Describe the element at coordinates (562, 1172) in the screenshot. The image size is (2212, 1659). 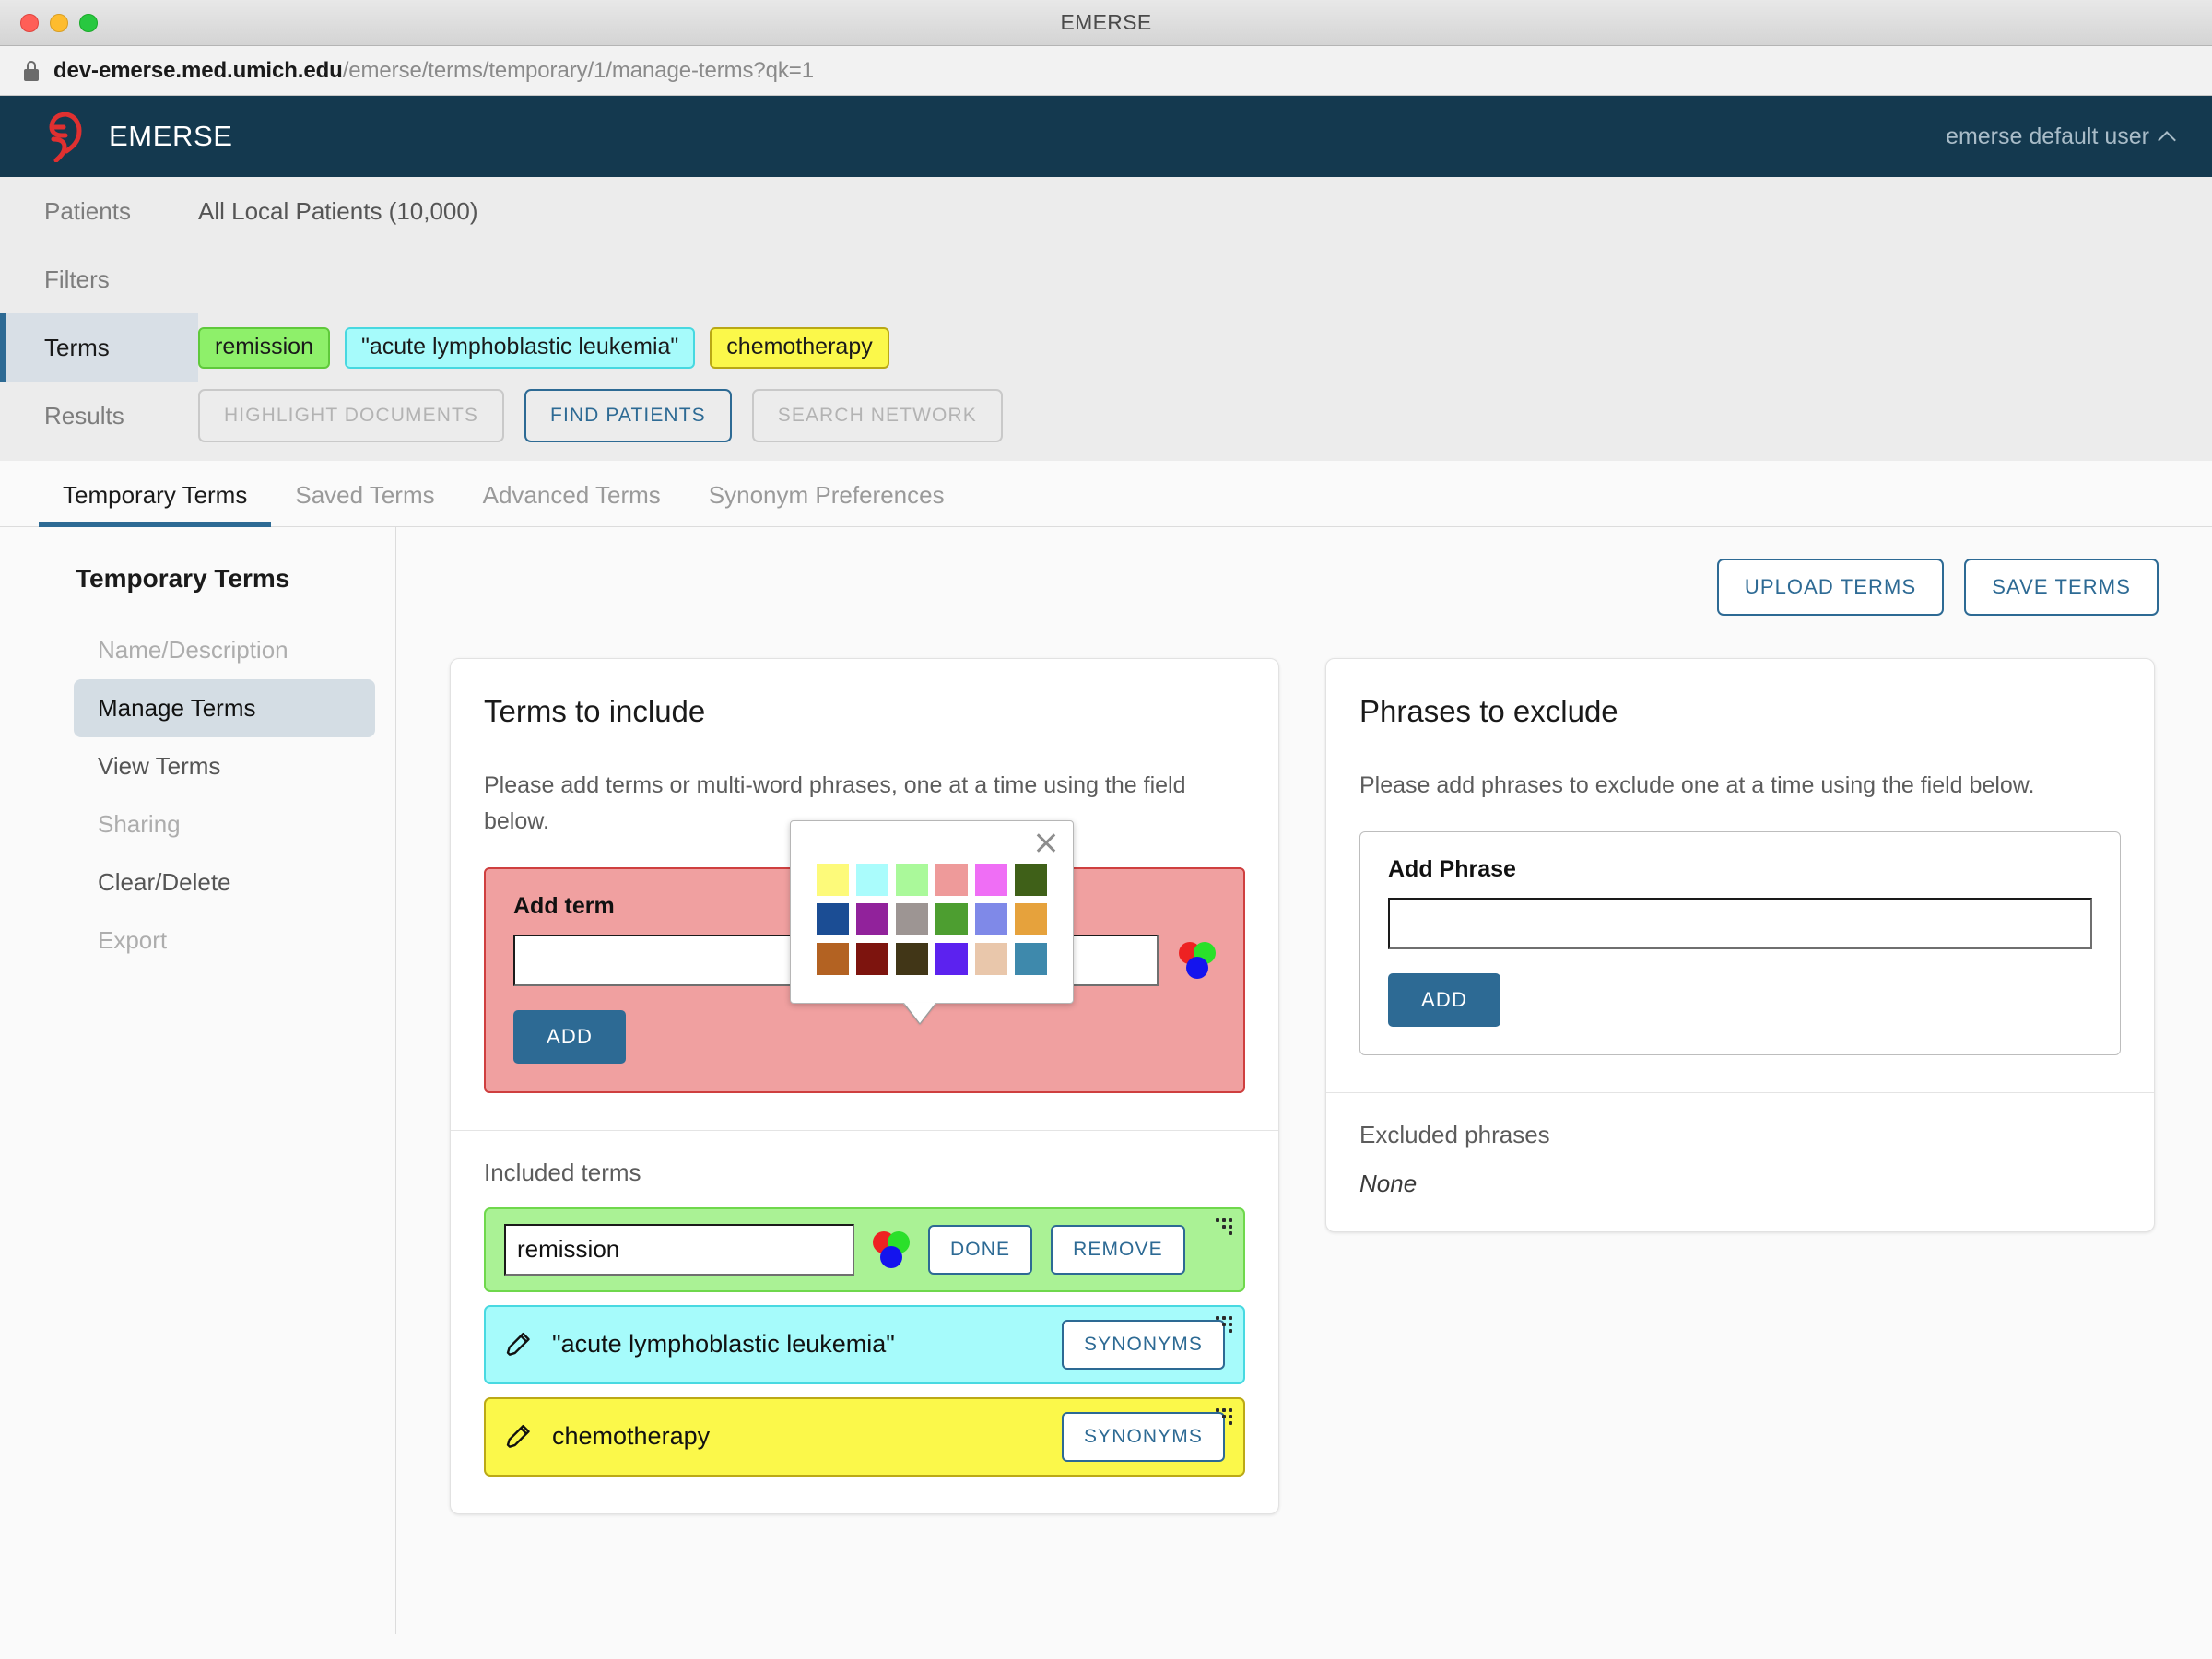
I see `included-terms-label: Included terms` at that location.